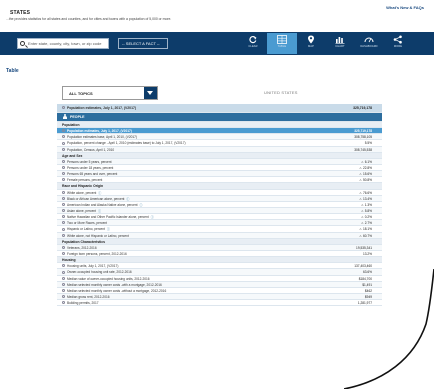  Describe the element at coordinates (368, 143) in the screenshot. I see `row-value: 5.5%` at that location.